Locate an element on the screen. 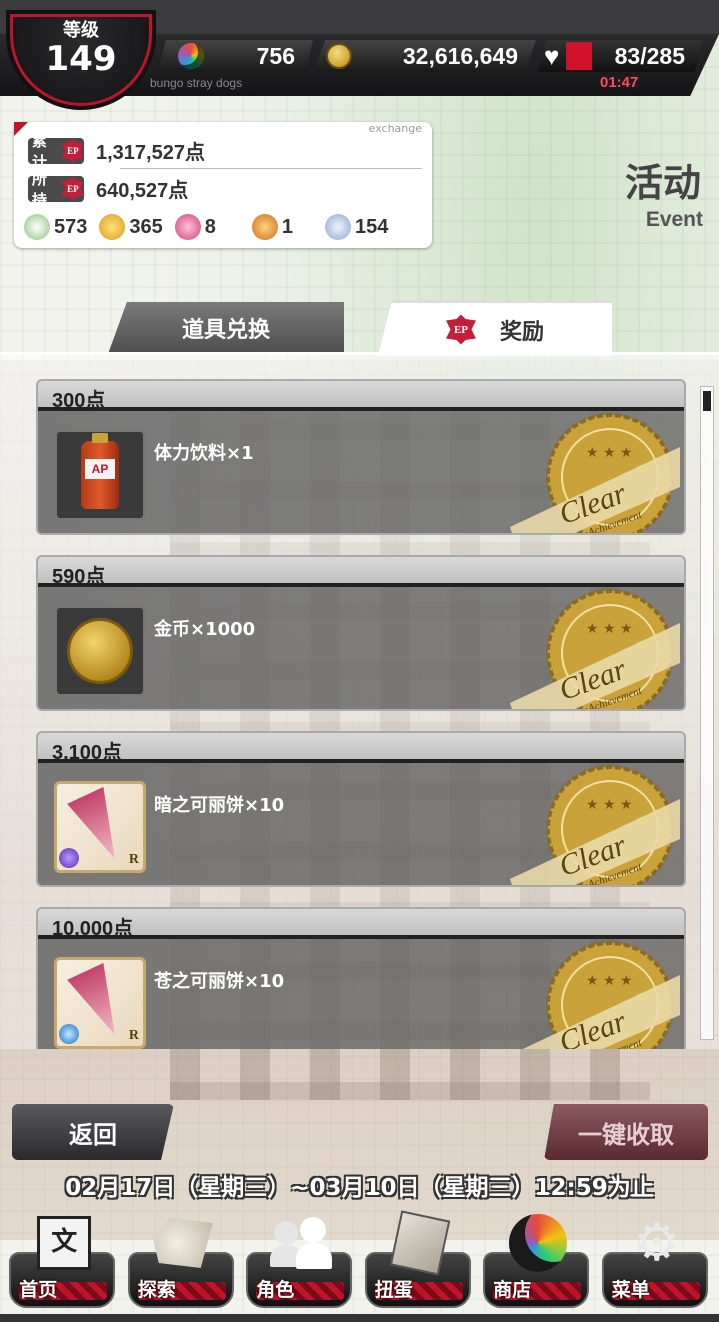  blue-flower-icon is located at coordinates (338, 227).